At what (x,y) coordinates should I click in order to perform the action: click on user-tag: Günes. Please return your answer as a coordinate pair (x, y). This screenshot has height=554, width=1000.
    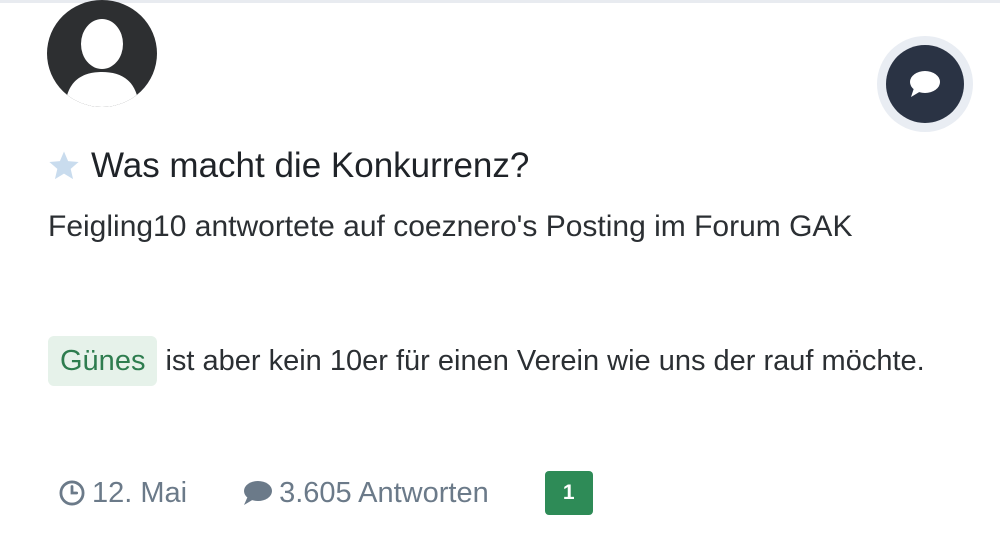
    Looking at the image, I should click on (103, 361).